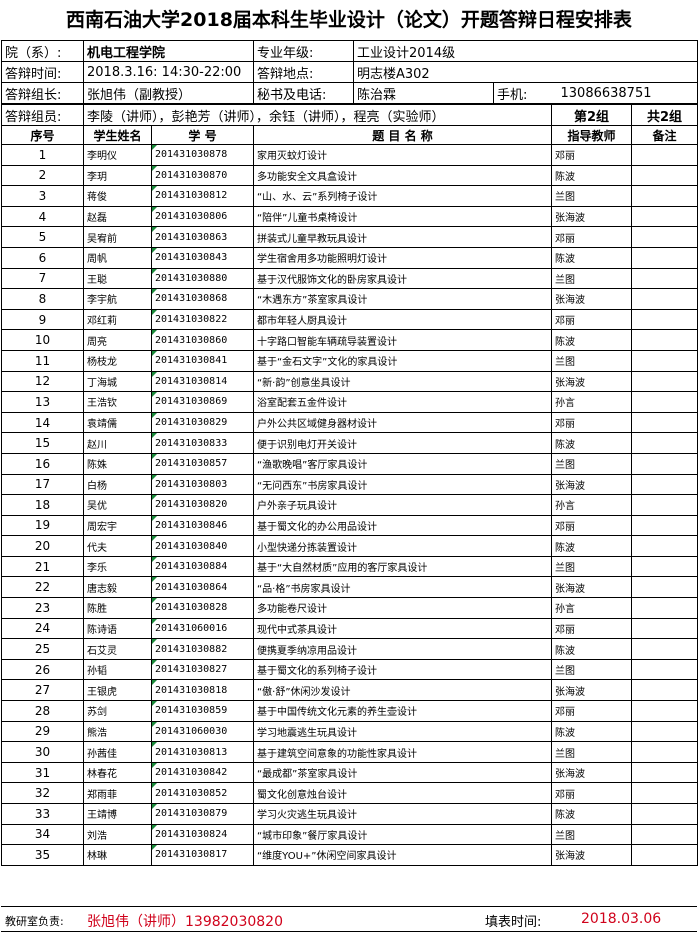 The image size is (698, 932). What do you see at coordinates (202, 155) in the screenshot?
I see `student-id: 201431030878` at bounding box center [202, 155].